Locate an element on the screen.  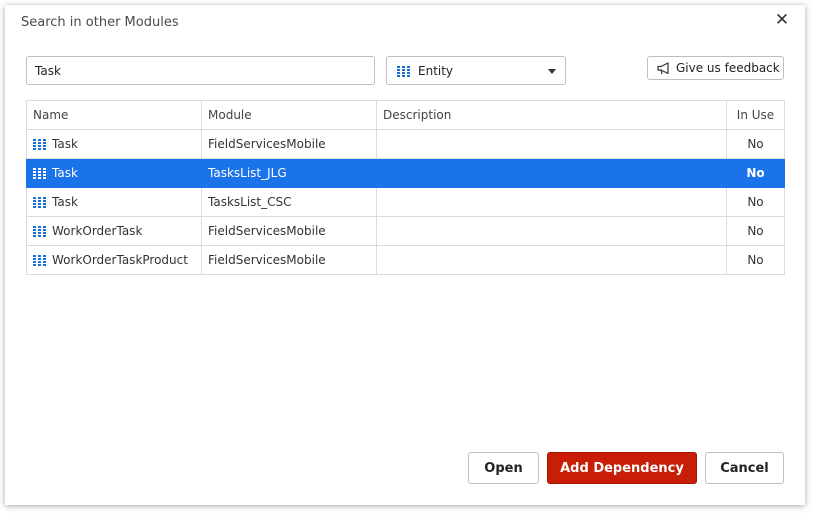
table-header-row: Name Module Description In Use is located at coordinates (405, 115).